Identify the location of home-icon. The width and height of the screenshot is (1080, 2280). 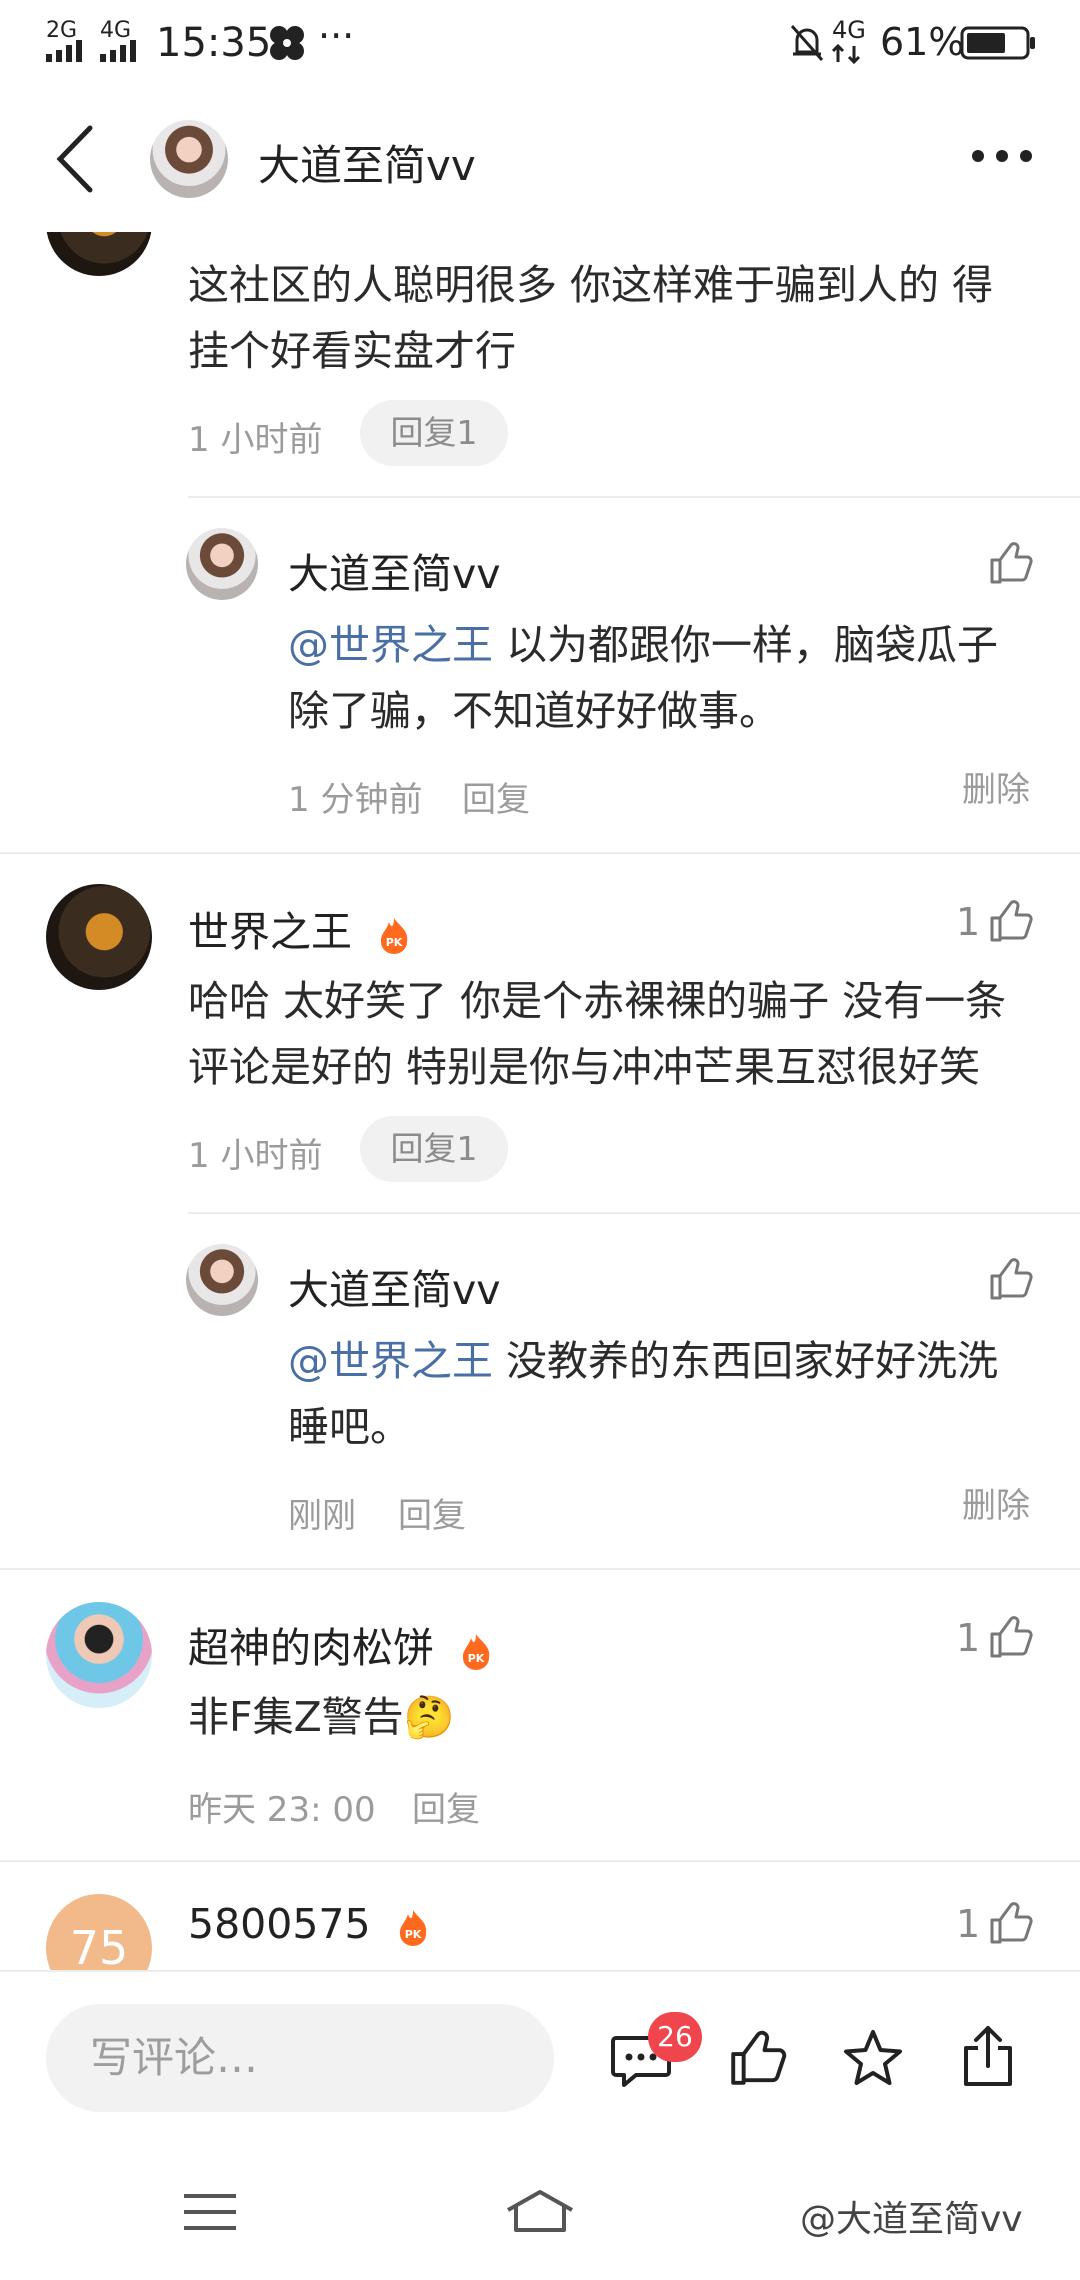
(540, 2211).